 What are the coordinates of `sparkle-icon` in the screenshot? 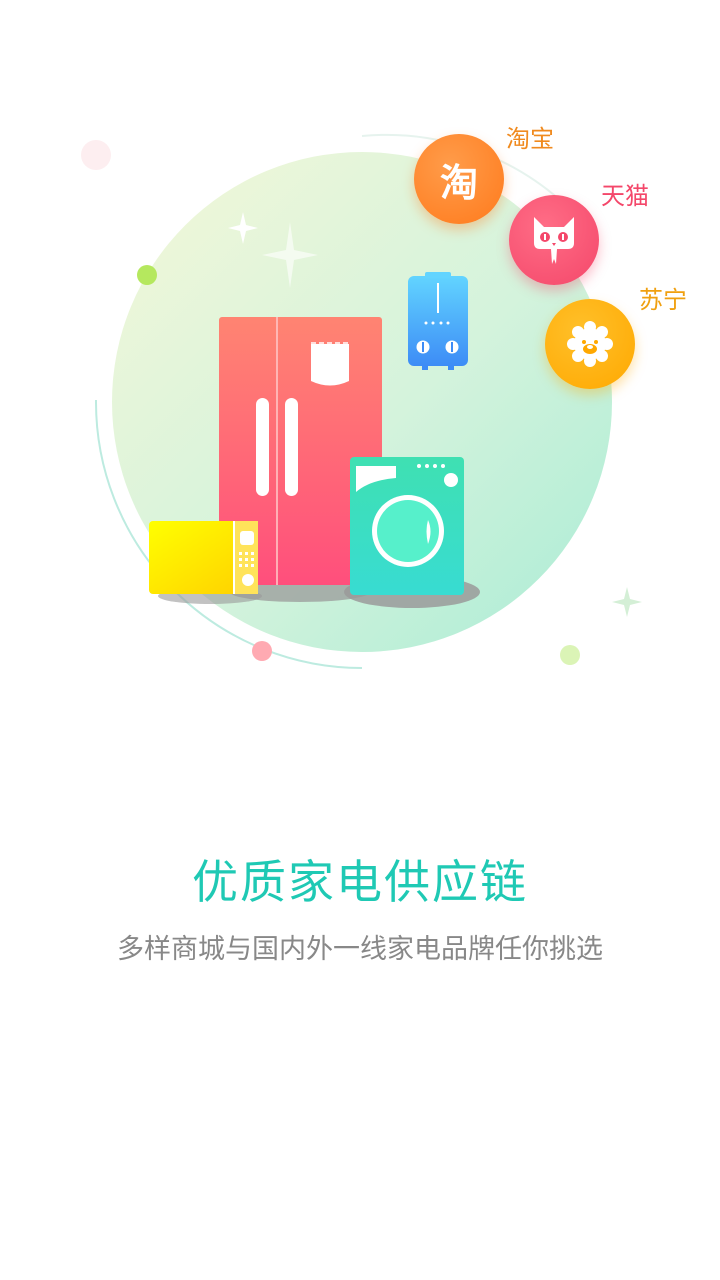 It's located at (627, 602).